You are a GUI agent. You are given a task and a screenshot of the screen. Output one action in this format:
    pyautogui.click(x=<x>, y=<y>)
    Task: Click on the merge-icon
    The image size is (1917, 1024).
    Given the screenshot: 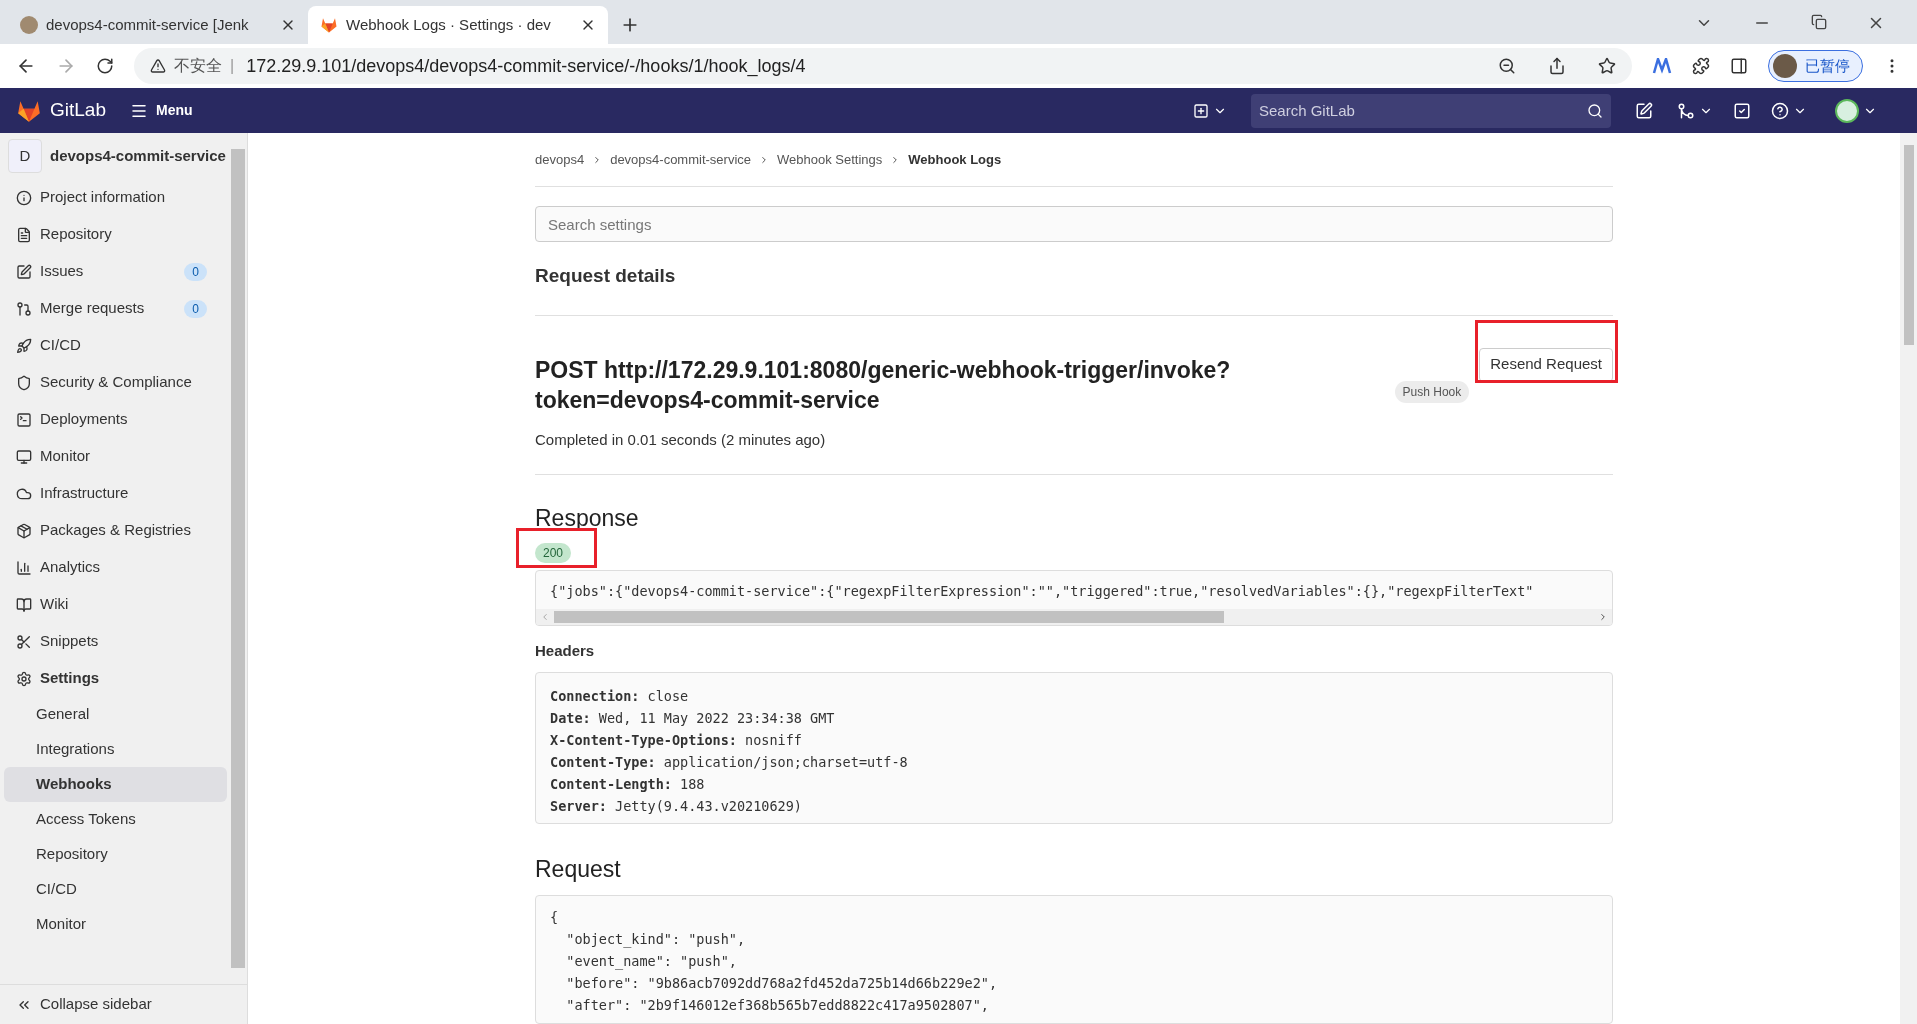 What is the action you would take?
    pyautogui.click(x=1686, y=110)
    